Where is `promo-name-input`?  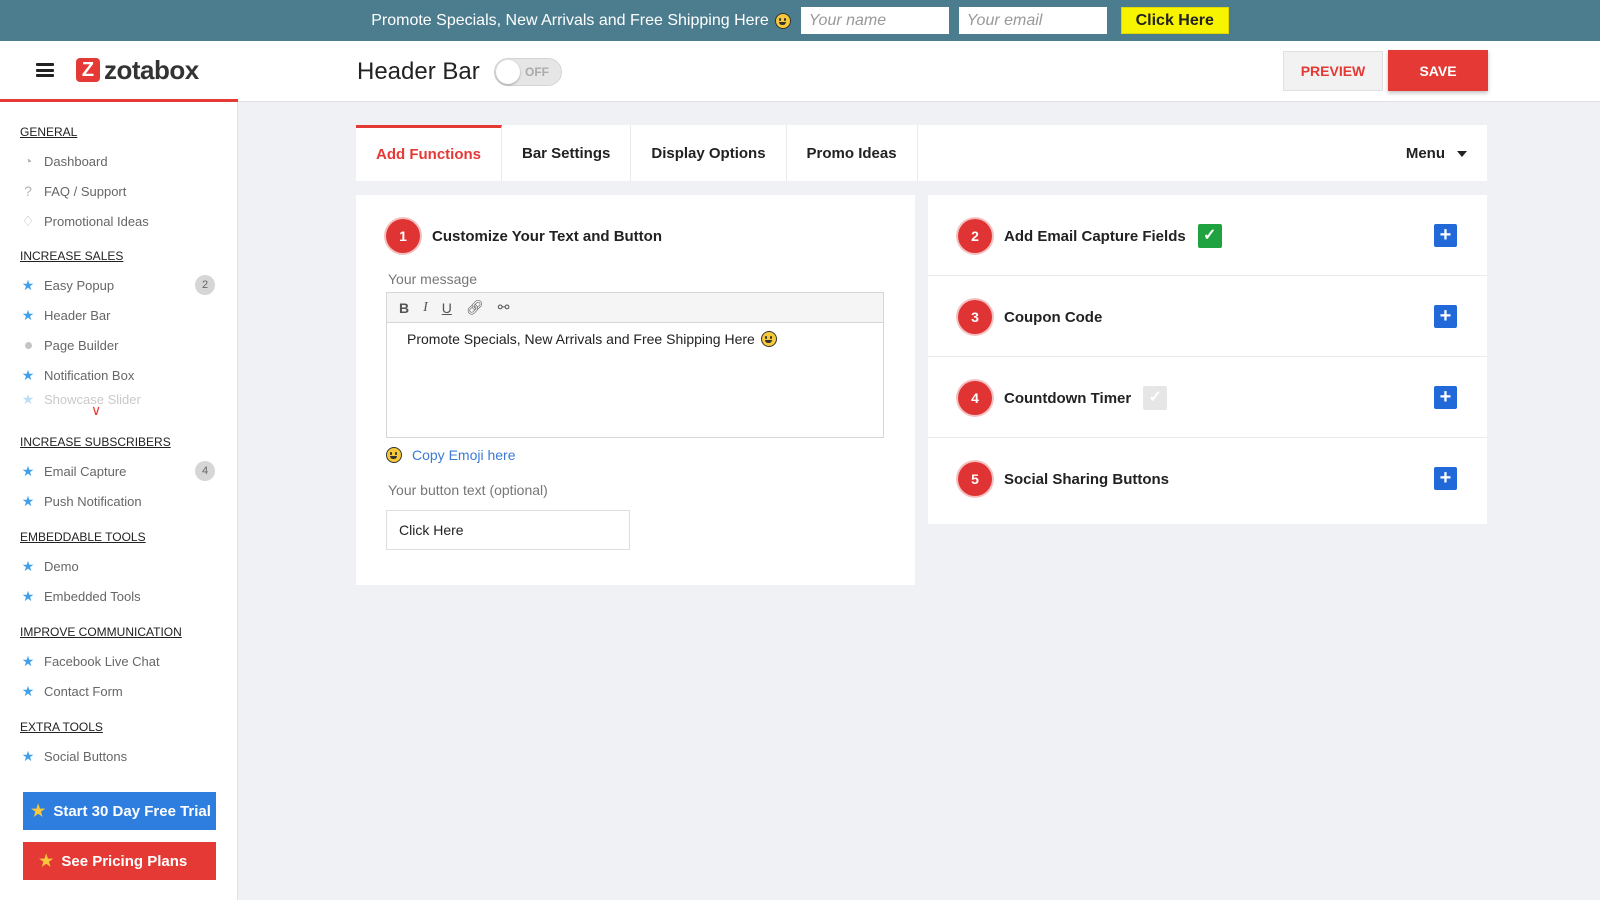
promo-name-input is located at coordinates (874, 20).